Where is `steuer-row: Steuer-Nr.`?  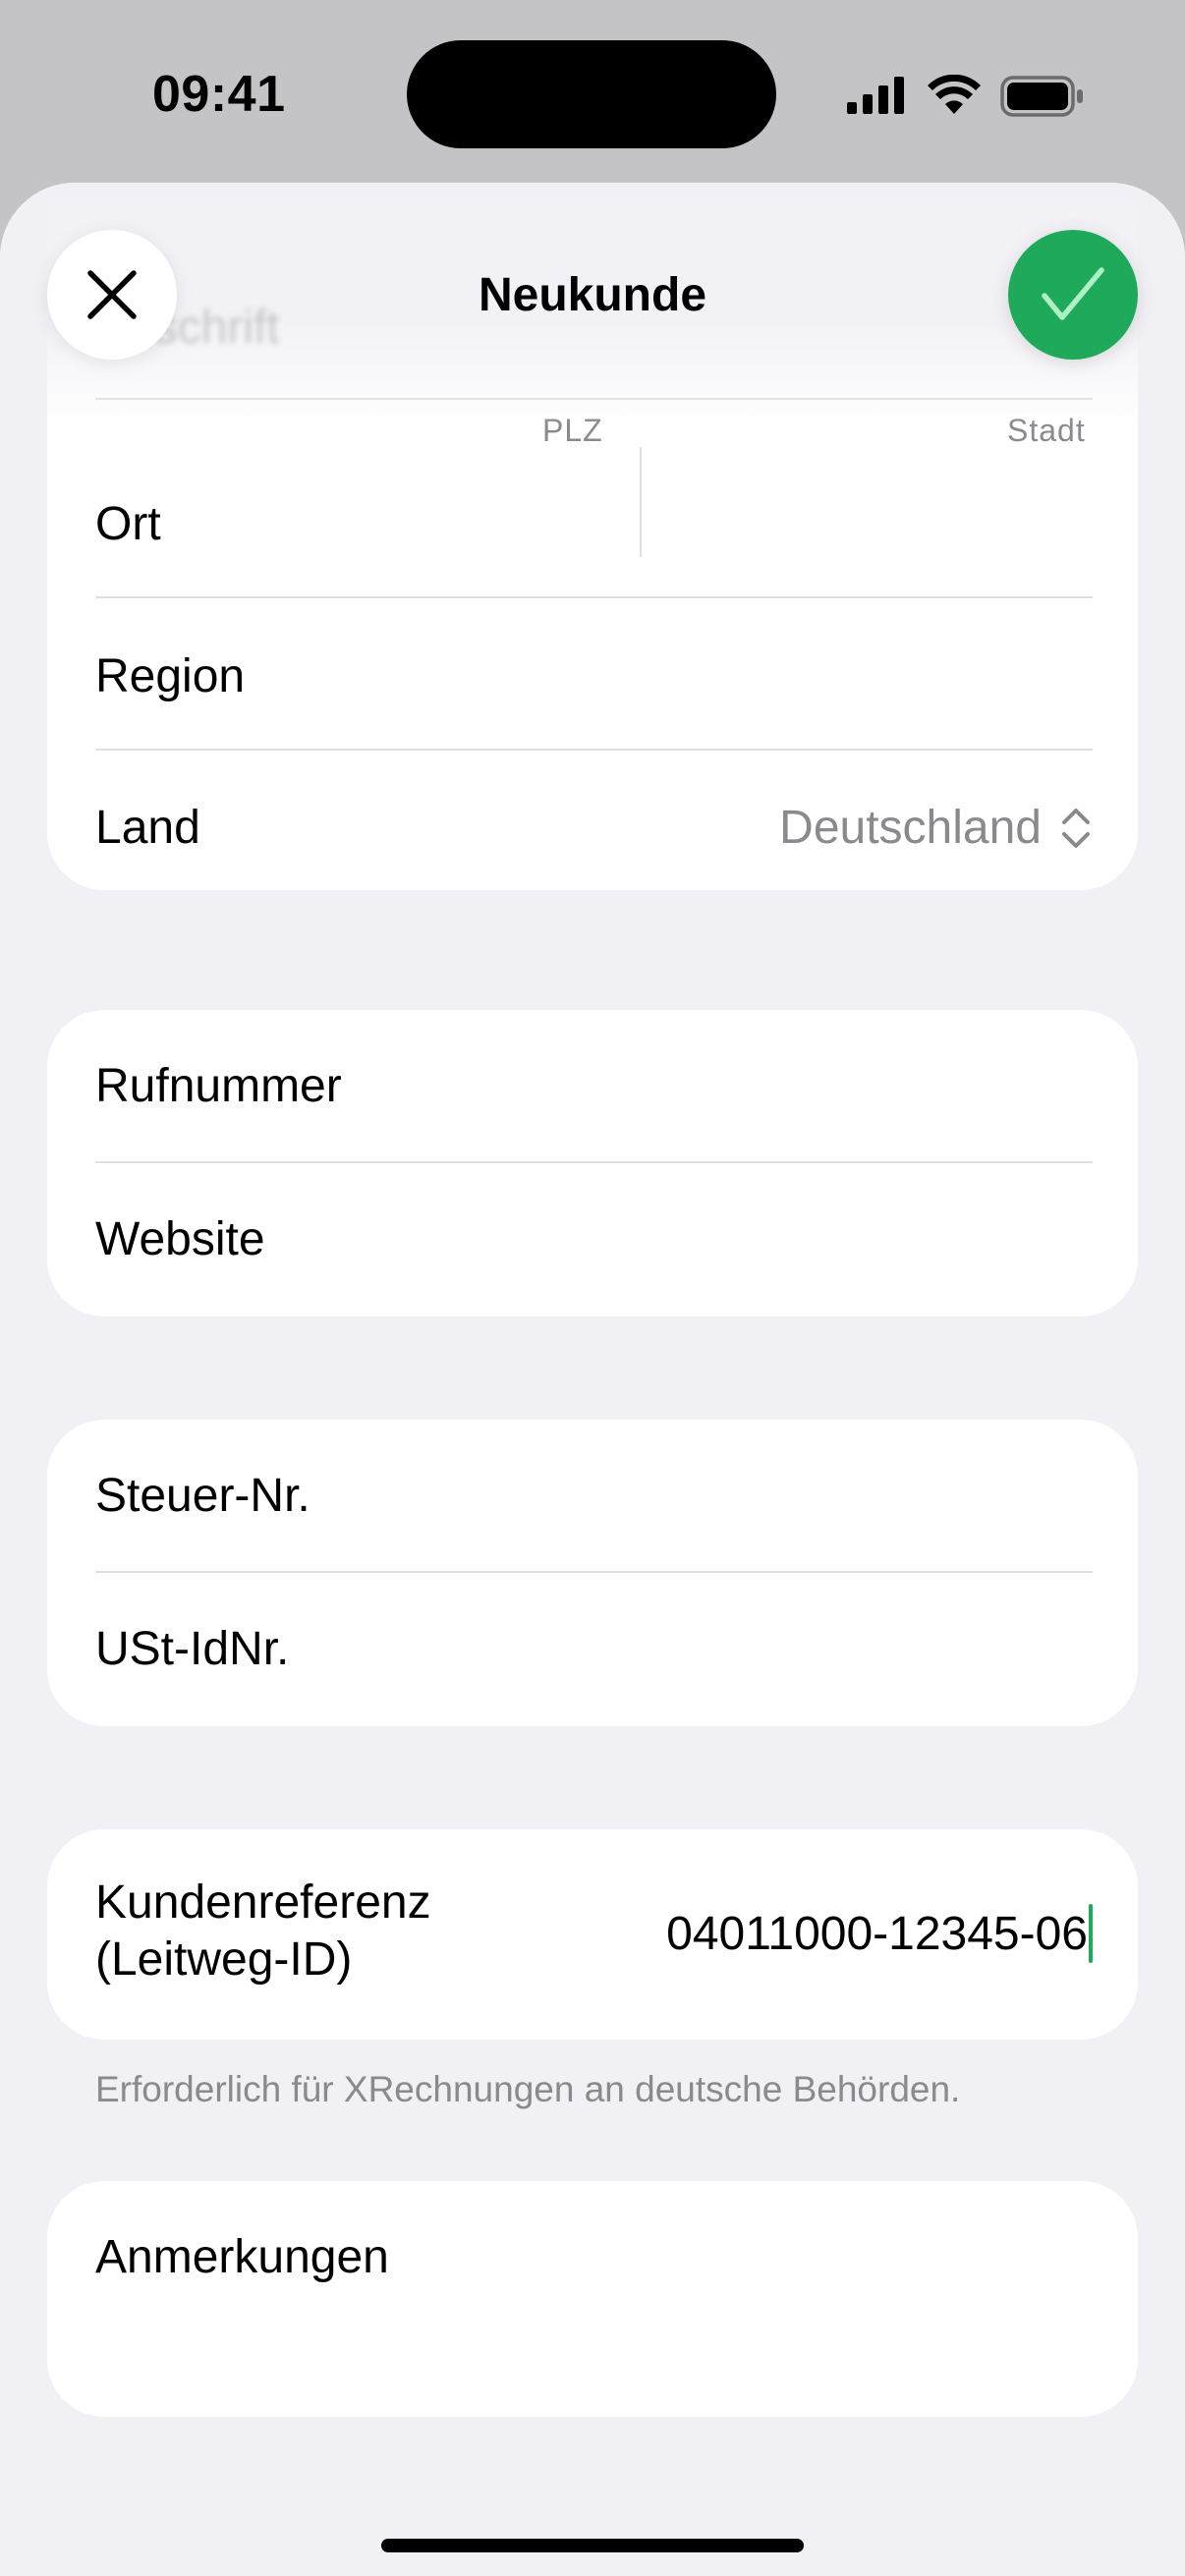 steuer-row: Steuer-Nr. is located at coordinates (594, 1495).